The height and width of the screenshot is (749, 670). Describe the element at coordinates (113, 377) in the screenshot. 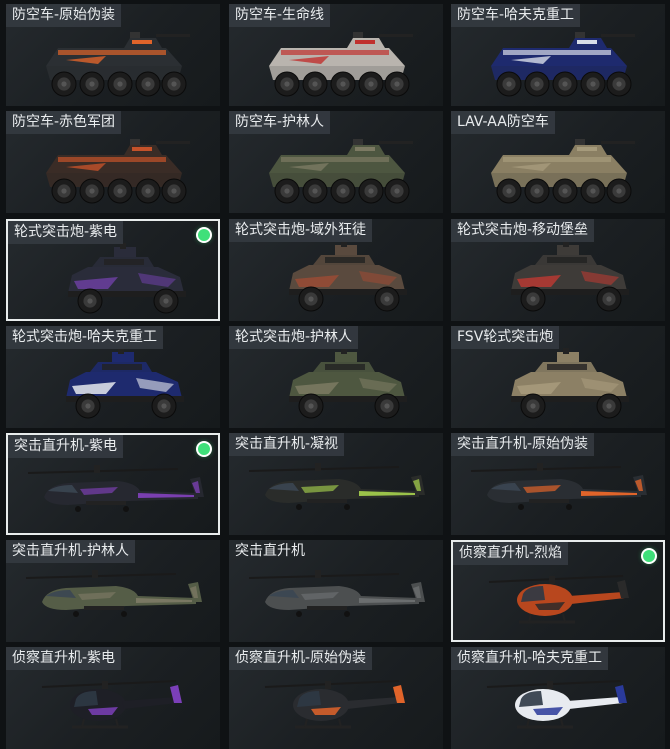

I see `skin-card: 轮式突击炮-哈夫克重工` at that location.